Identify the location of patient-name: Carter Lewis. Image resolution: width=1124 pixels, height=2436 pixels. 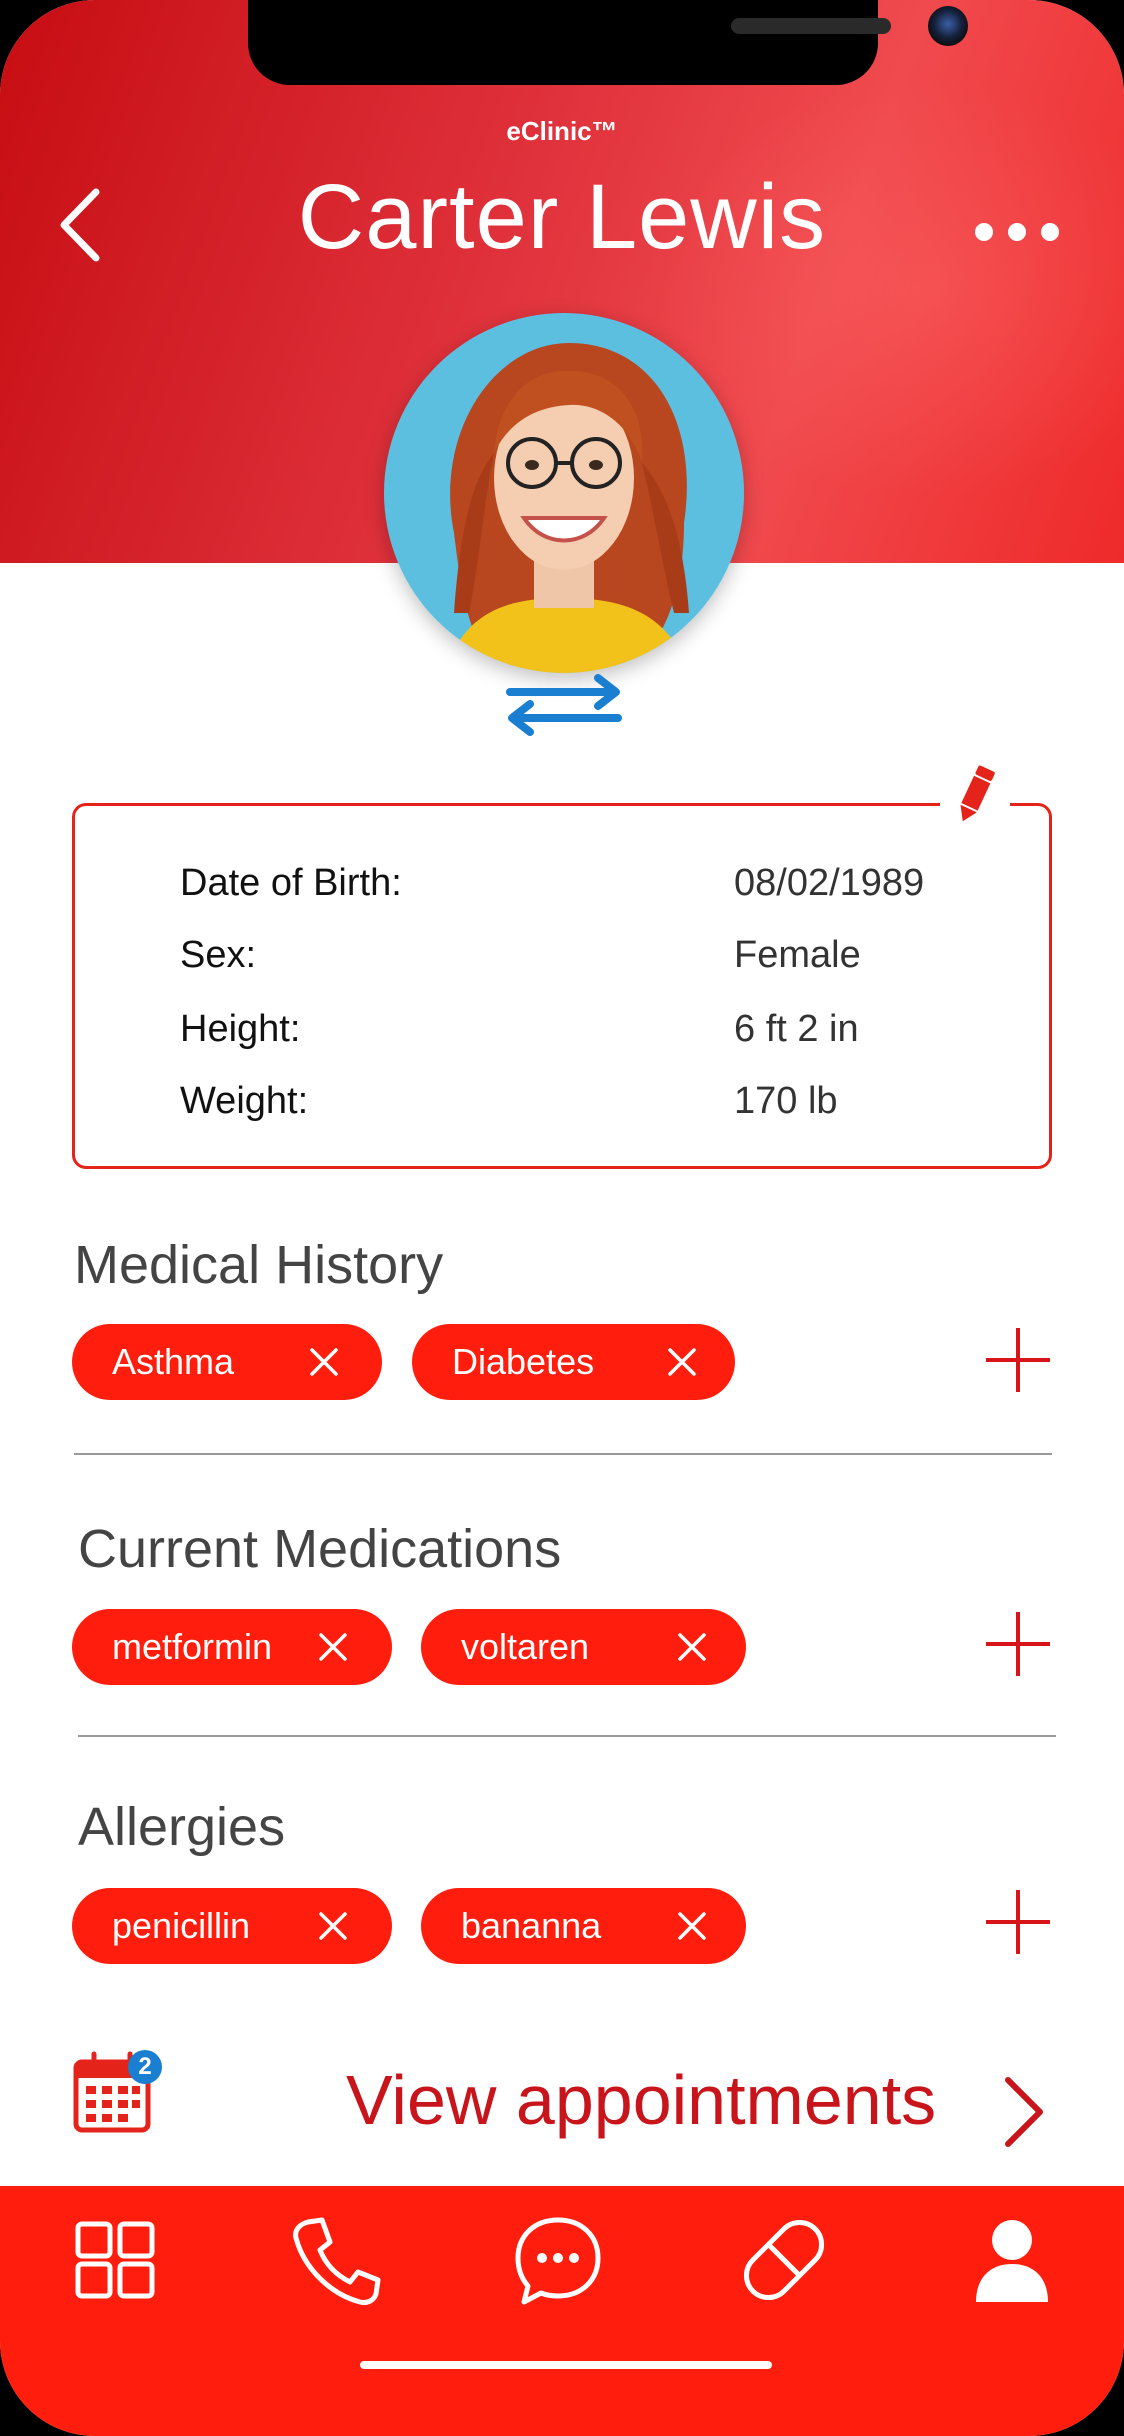
(562, 217).